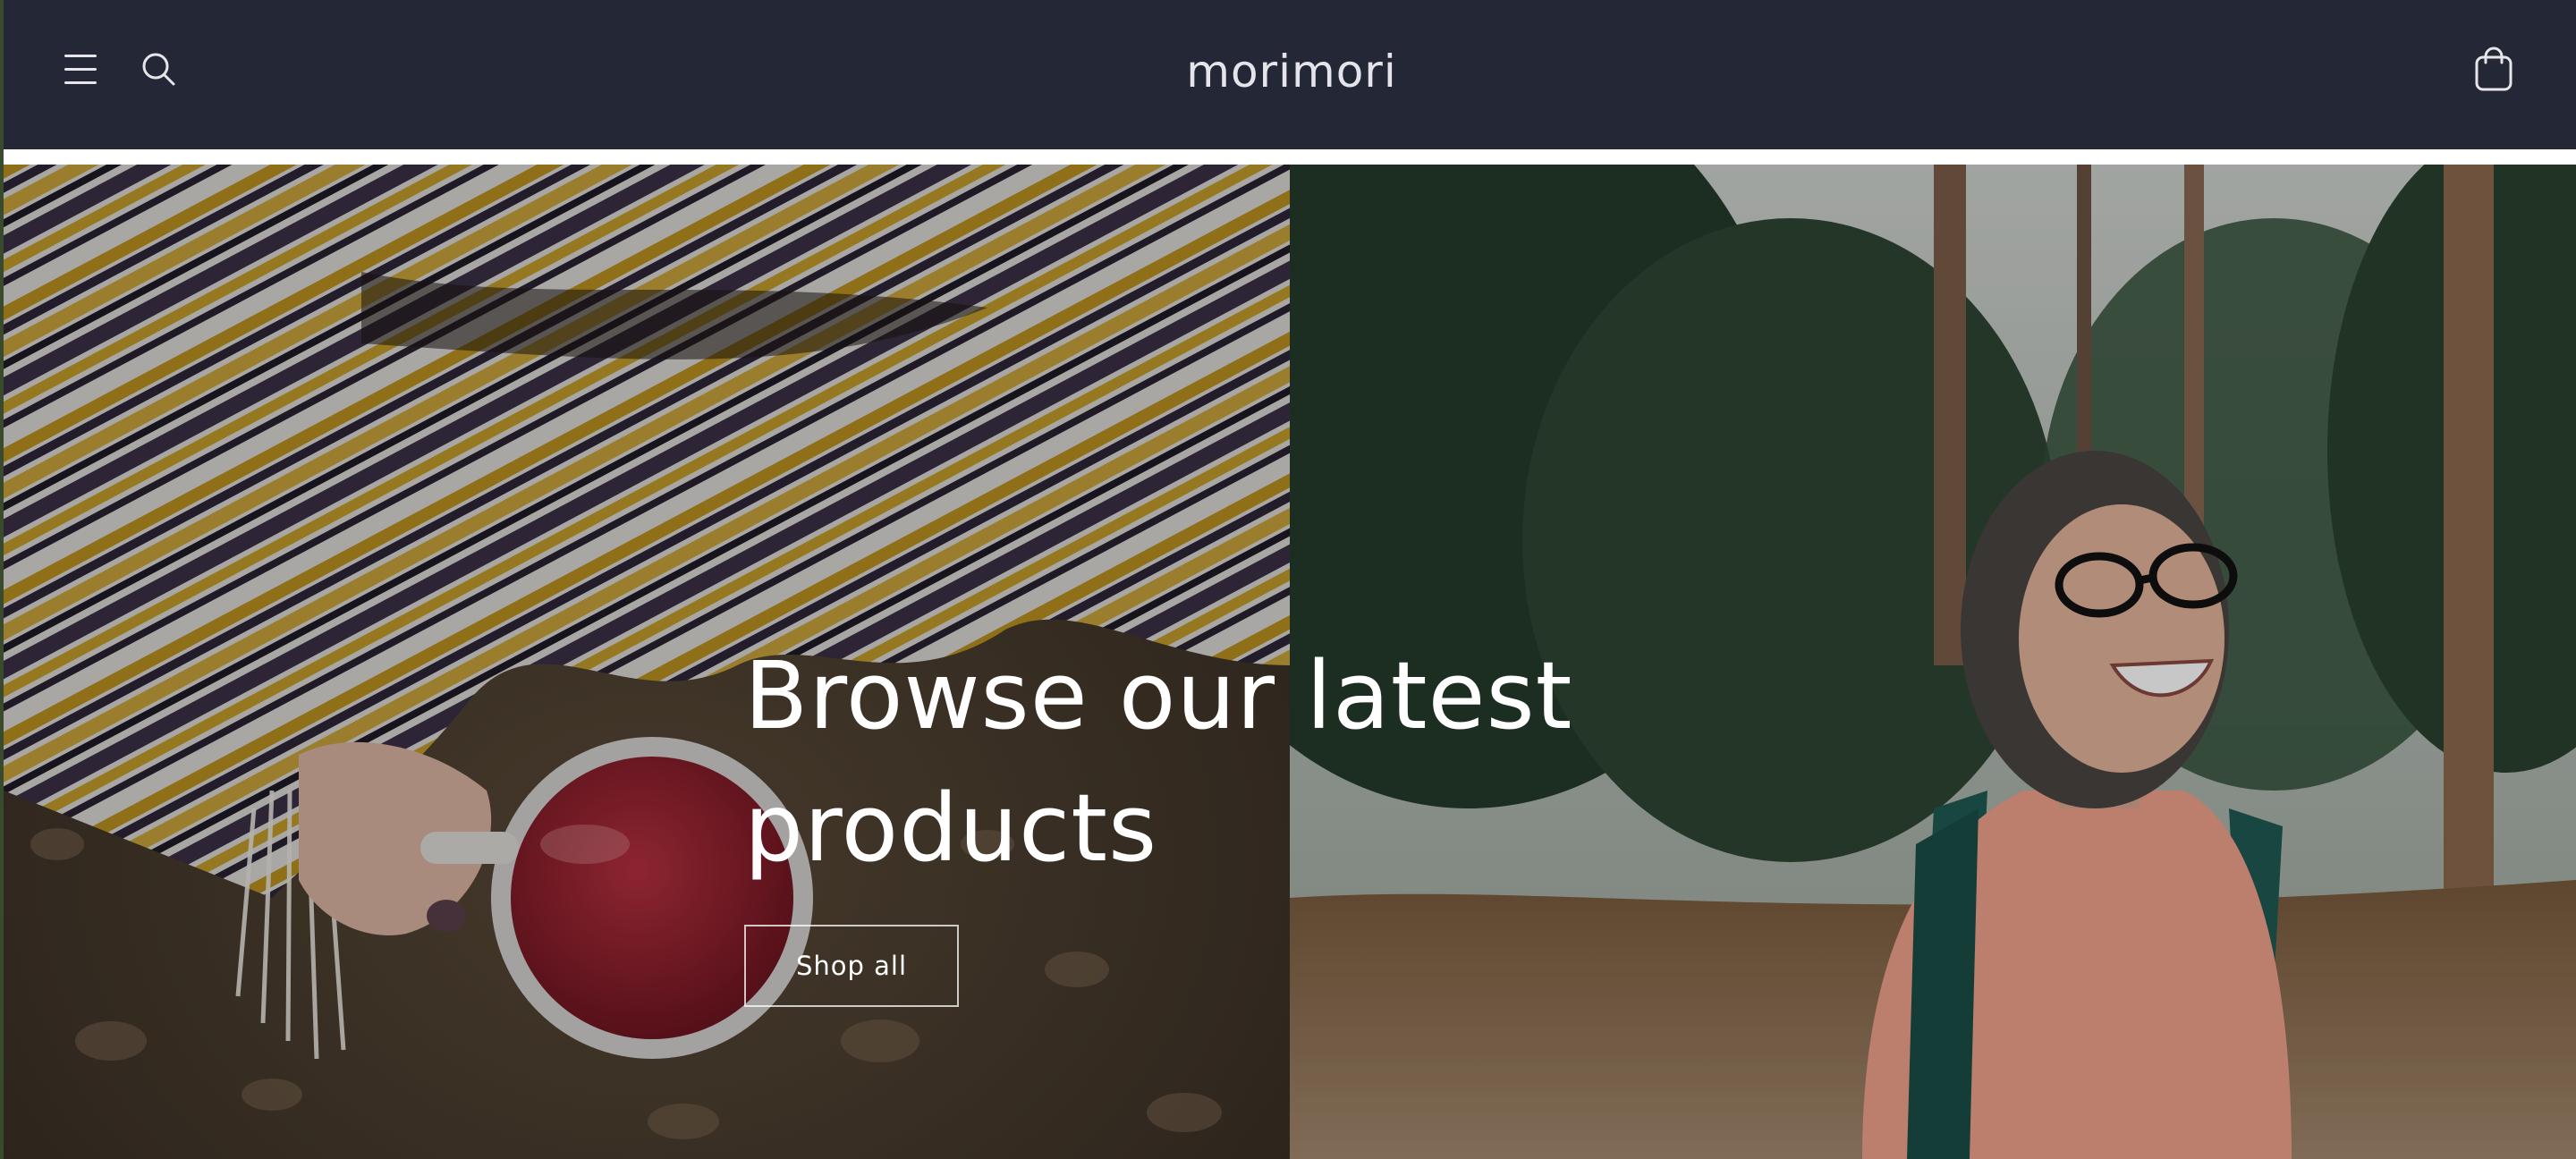  I want to click on shopping-bag-icon, so click(2493, 69).